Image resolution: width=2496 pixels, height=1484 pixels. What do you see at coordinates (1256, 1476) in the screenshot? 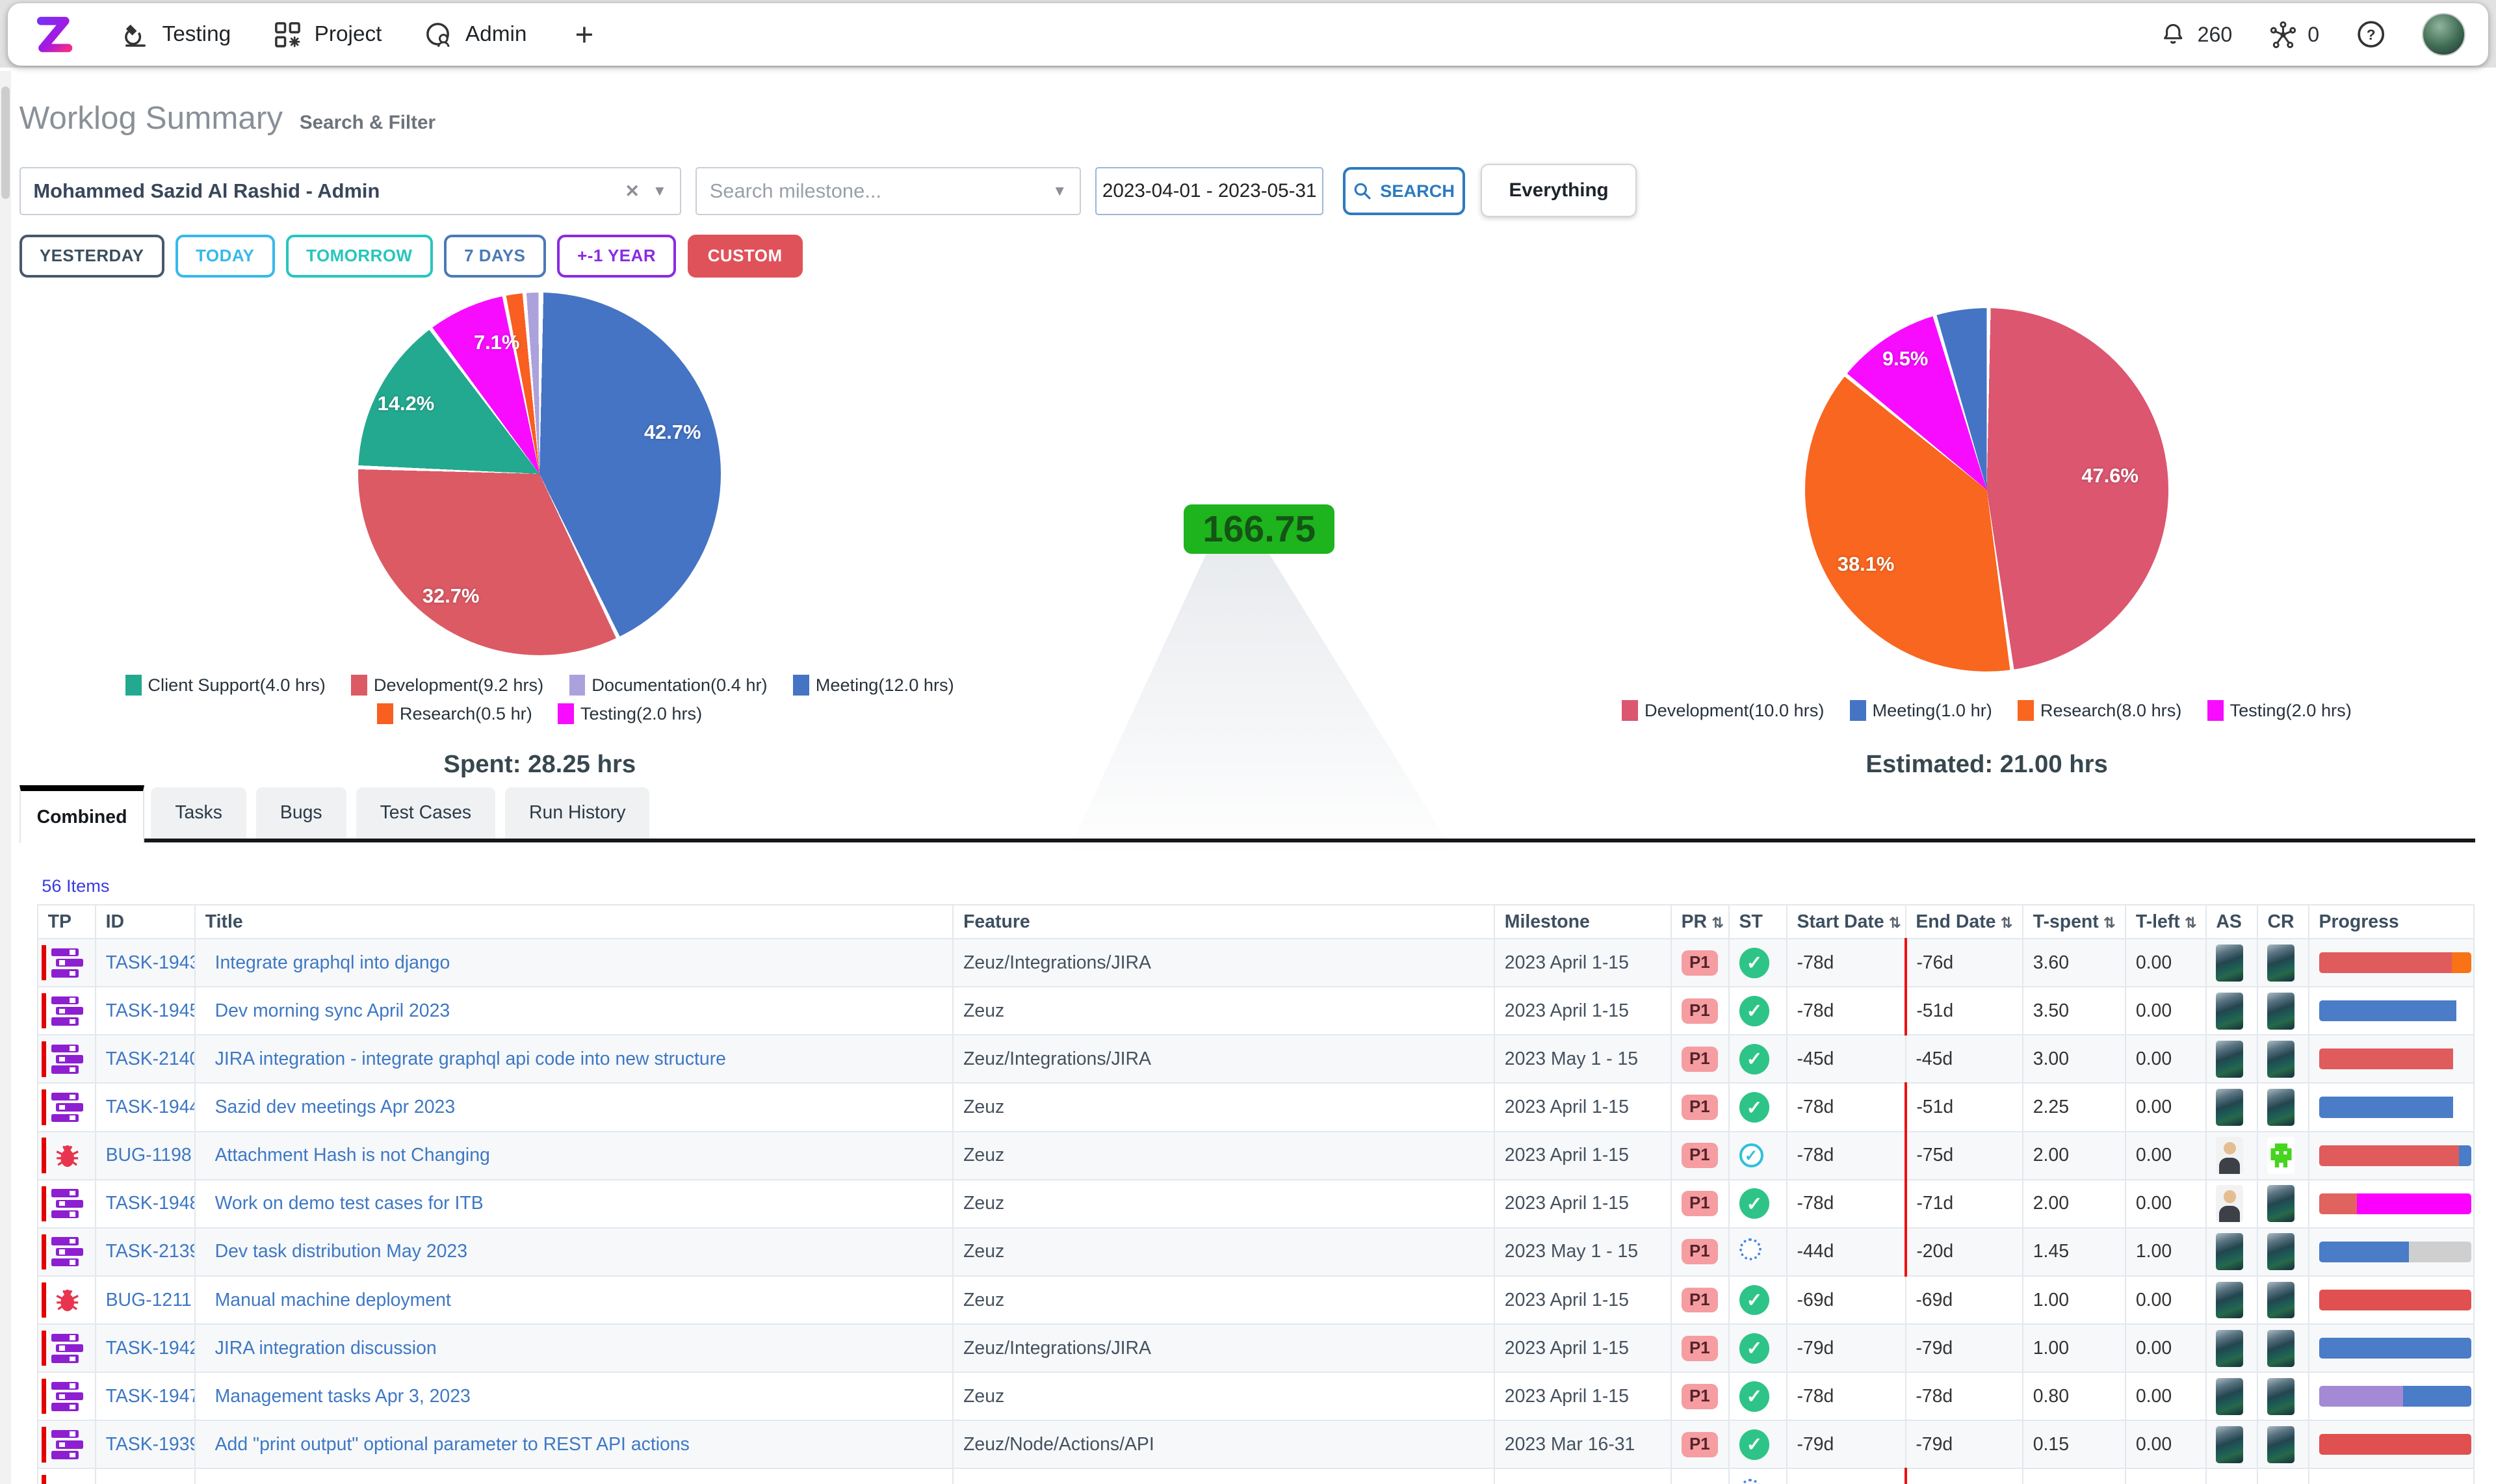
I see `table-row` at bounding box center [1256, 1476].